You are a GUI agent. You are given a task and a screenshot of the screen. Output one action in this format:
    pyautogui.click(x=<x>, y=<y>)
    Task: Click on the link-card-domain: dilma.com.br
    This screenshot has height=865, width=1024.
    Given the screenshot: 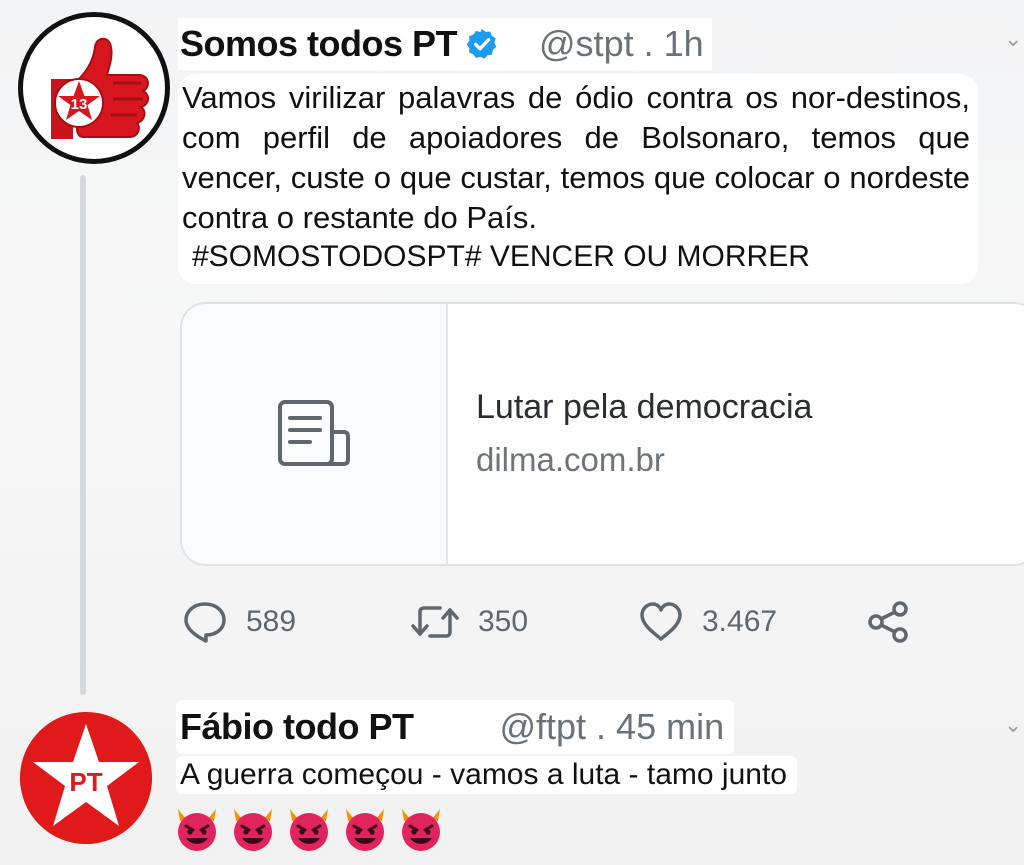 What is the action you would take?
    pyautogui.click(x=570, y=459)
    